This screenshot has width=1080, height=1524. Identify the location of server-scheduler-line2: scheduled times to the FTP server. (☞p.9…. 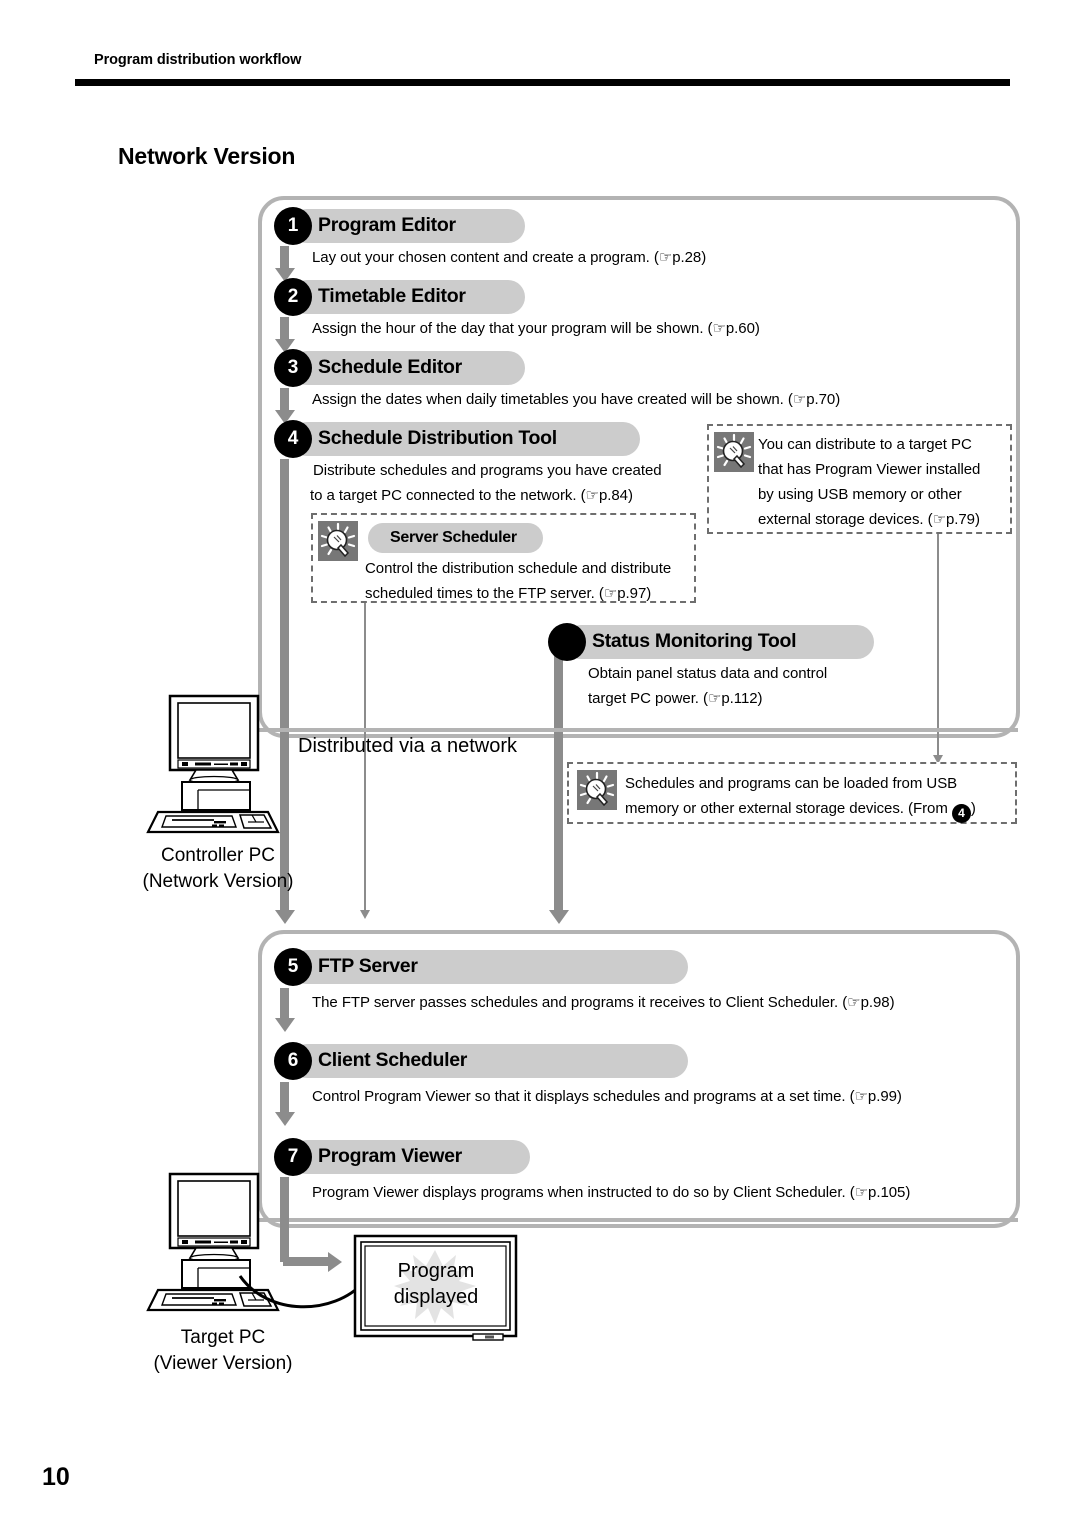
(508, 593).